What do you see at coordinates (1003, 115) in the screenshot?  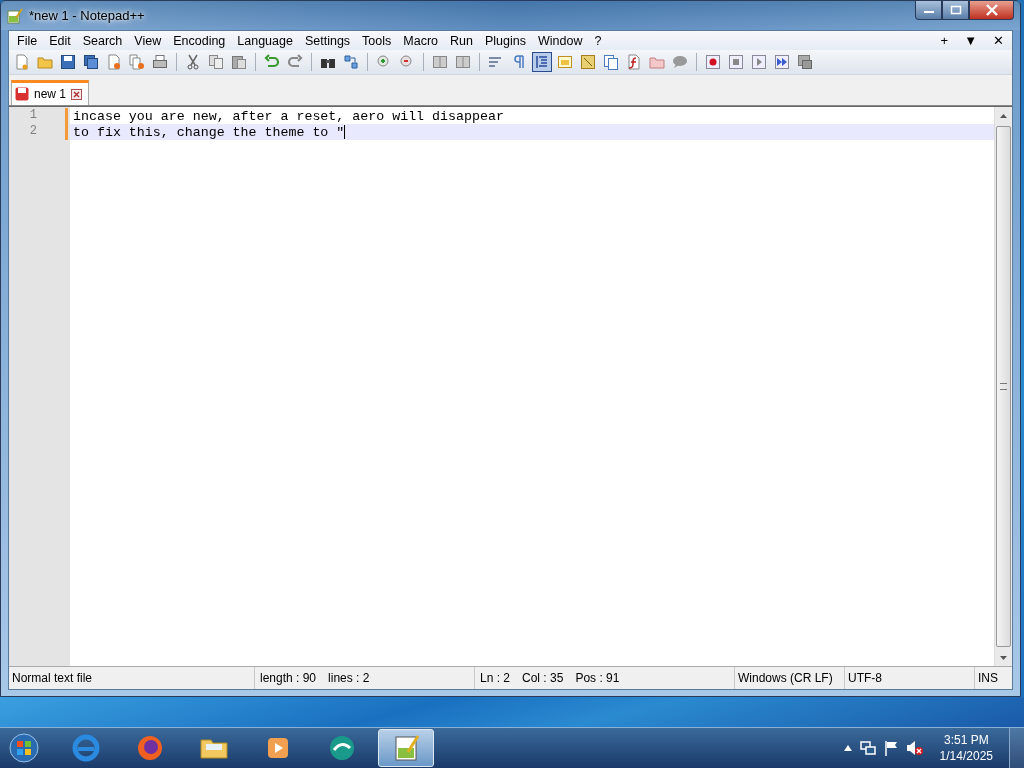 I see `scroll-up-icon` at bounding box center [1003, 115].